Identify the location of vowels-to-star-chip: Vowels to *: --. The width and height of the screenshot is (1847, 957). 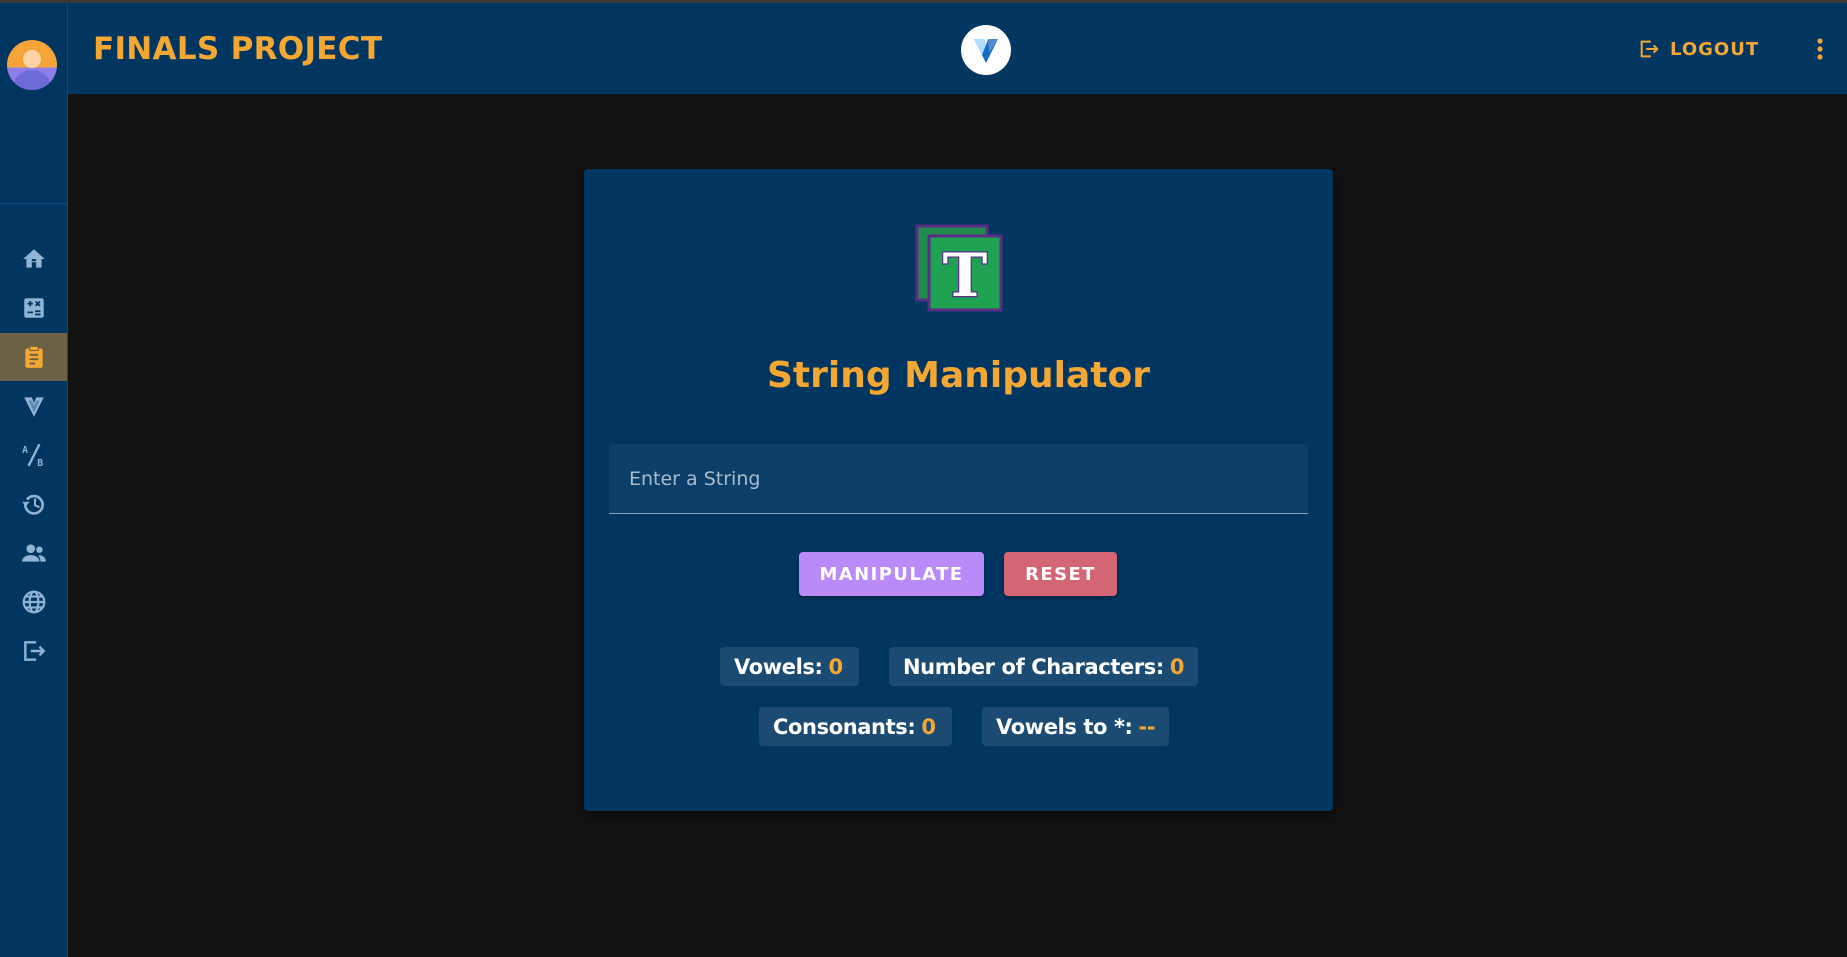
(1075, 726).